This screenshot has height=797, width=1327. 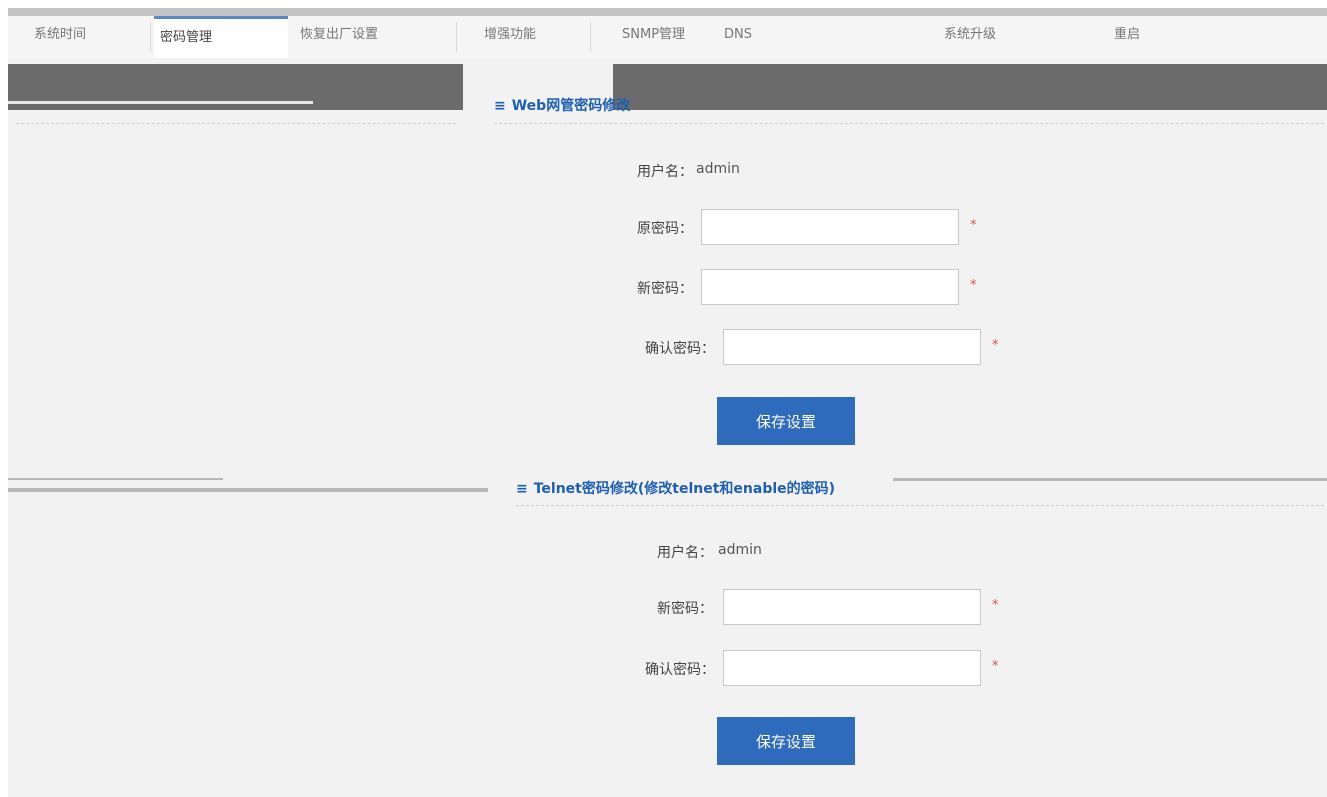 I want to click on tab-password: 密码管理, so click(x=221, y=37).